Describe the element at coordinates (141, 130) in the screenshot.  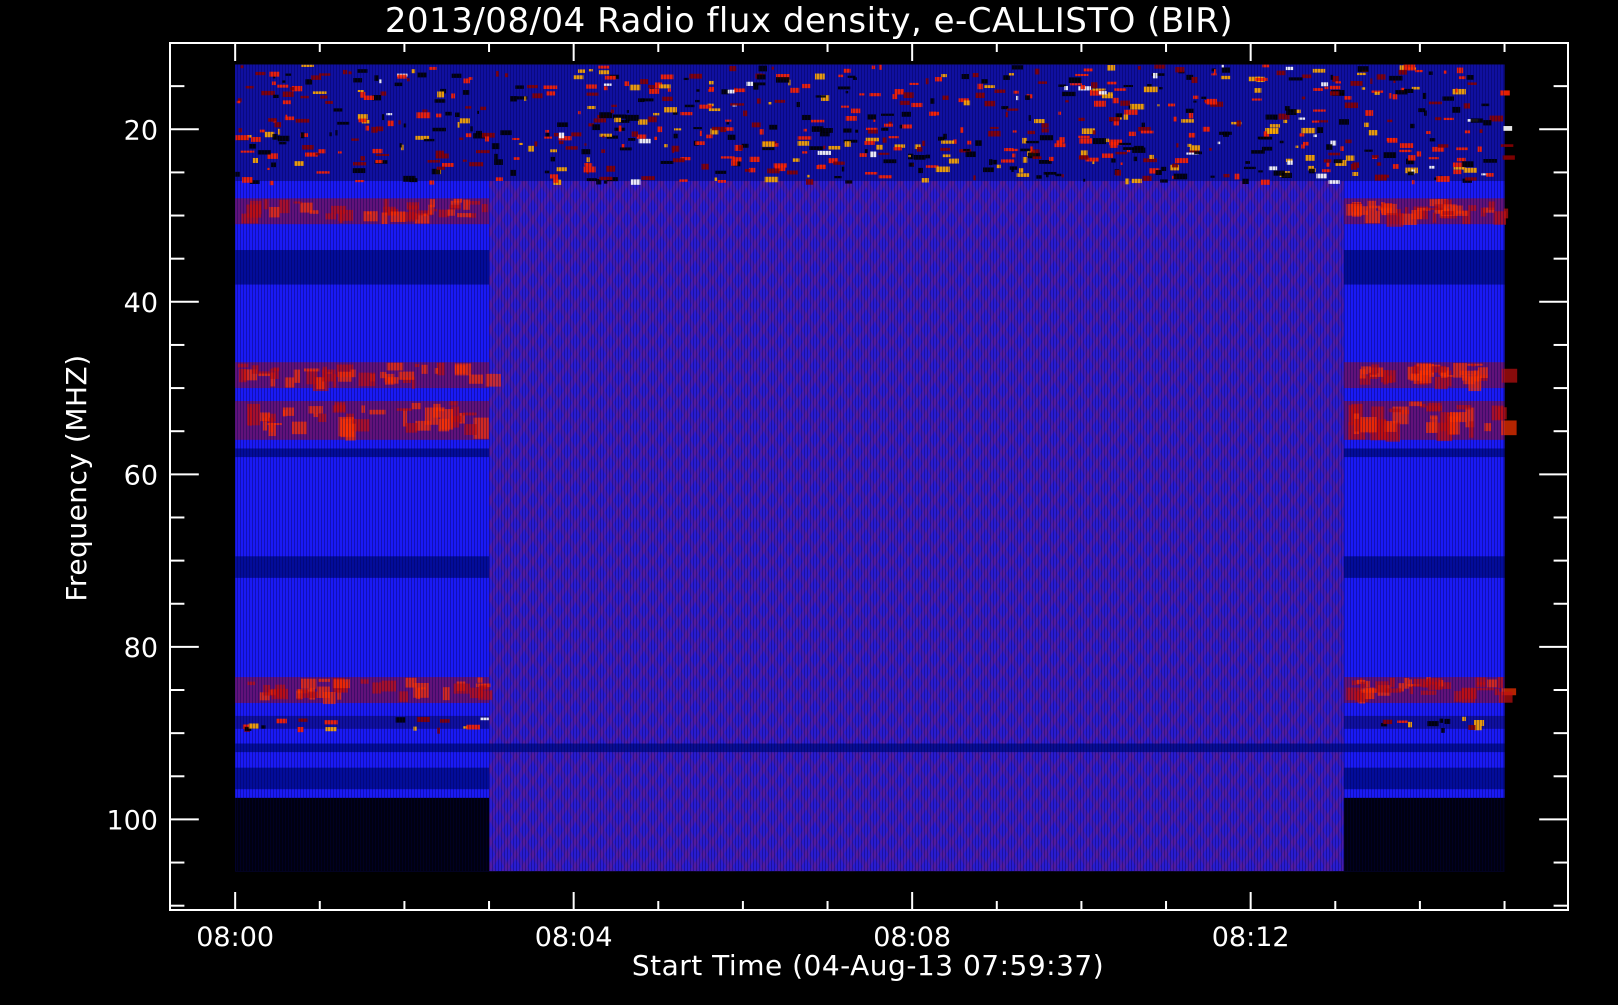
I see `y-tick-label: 20` at that location.